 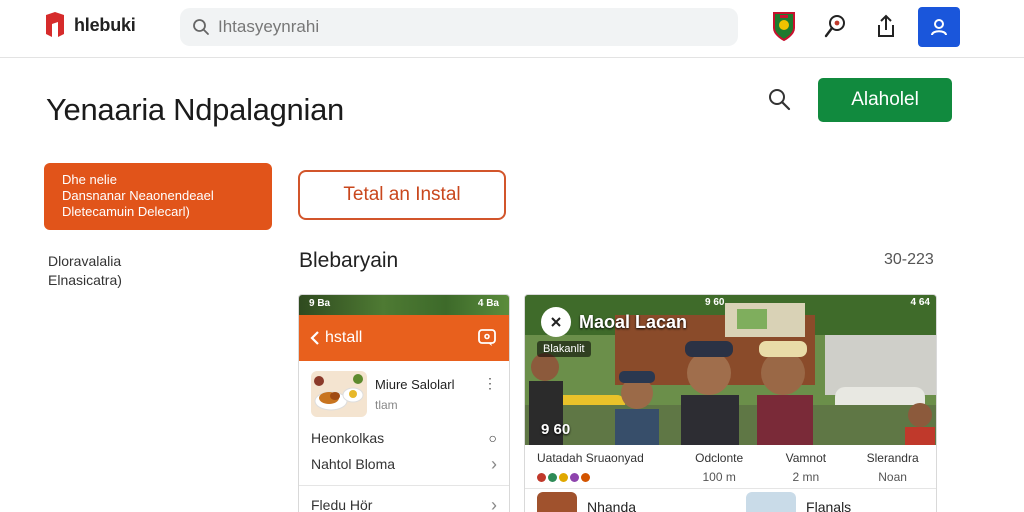 What do you see at coordinates (353, 464) in the screenshot?
I see `row-label: Nahtol Bloma` at bounding box center [353, 464].